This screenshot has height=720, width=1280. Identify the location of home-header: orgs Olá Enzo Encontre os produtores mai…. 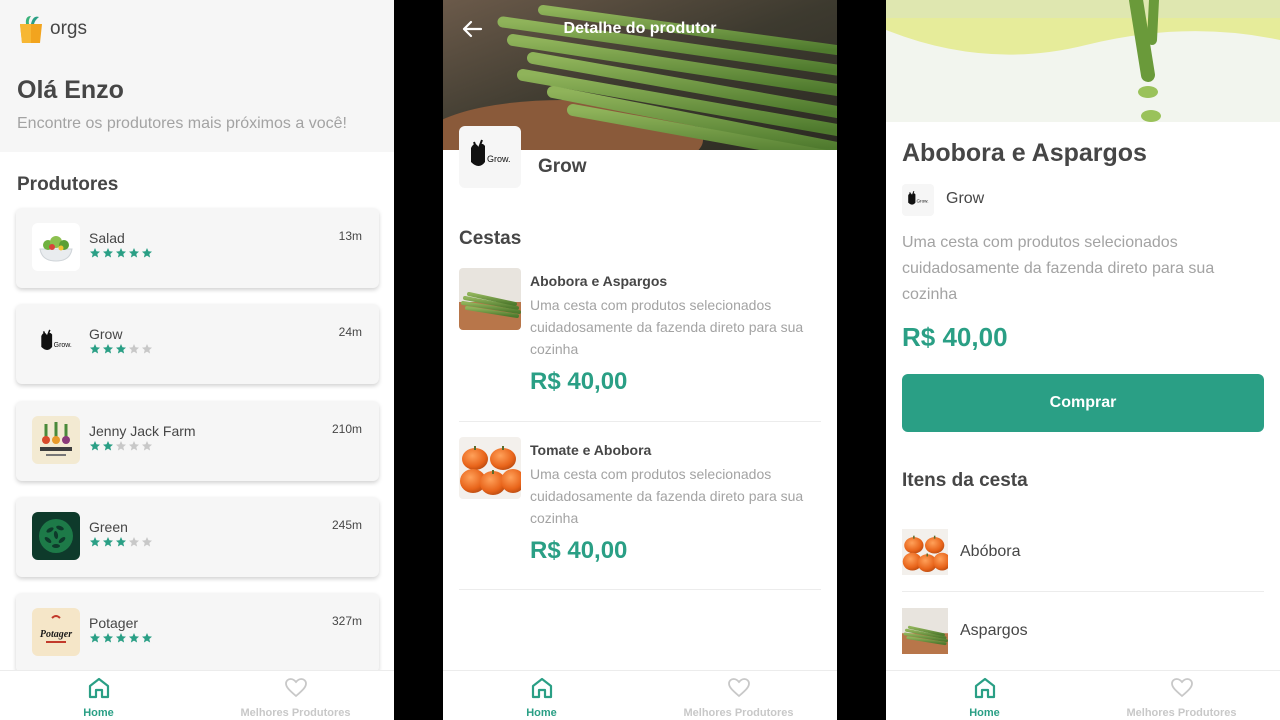
(197, 76).